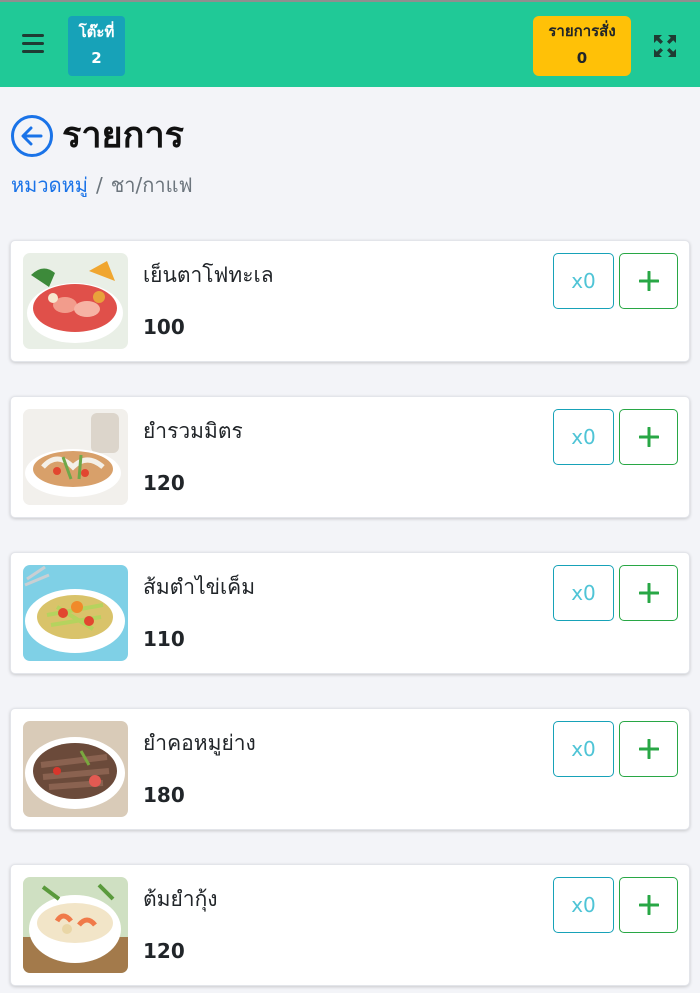 This screenshot has height=993, width=700. What do you see at coordinates (193, 431) in the screenshot?
I see `item-name: ยำรวมมิตร` at bounding box center [193, 431].